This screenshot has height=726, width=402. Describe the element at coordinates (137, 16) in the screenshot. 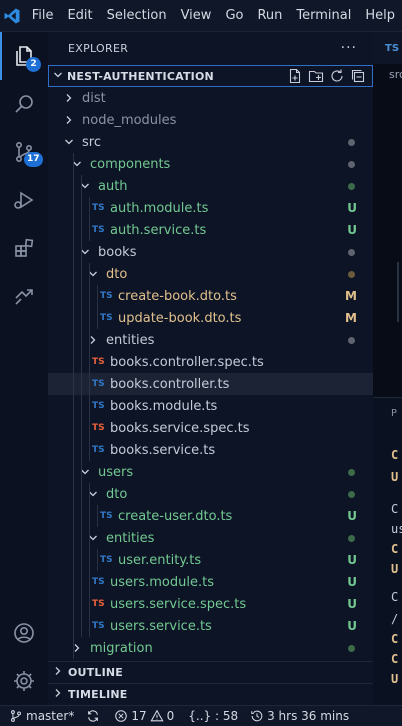

I see `menu-selection: Selection` at that location.